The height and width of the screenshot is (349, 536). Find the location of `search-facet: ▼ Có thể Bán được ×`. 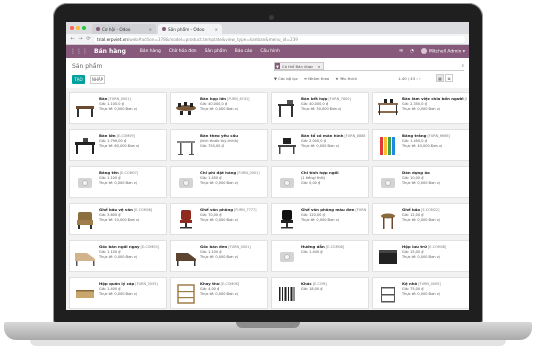

search-facet: ▼ Có thể Bán được × is located at coordinates (299, 66).